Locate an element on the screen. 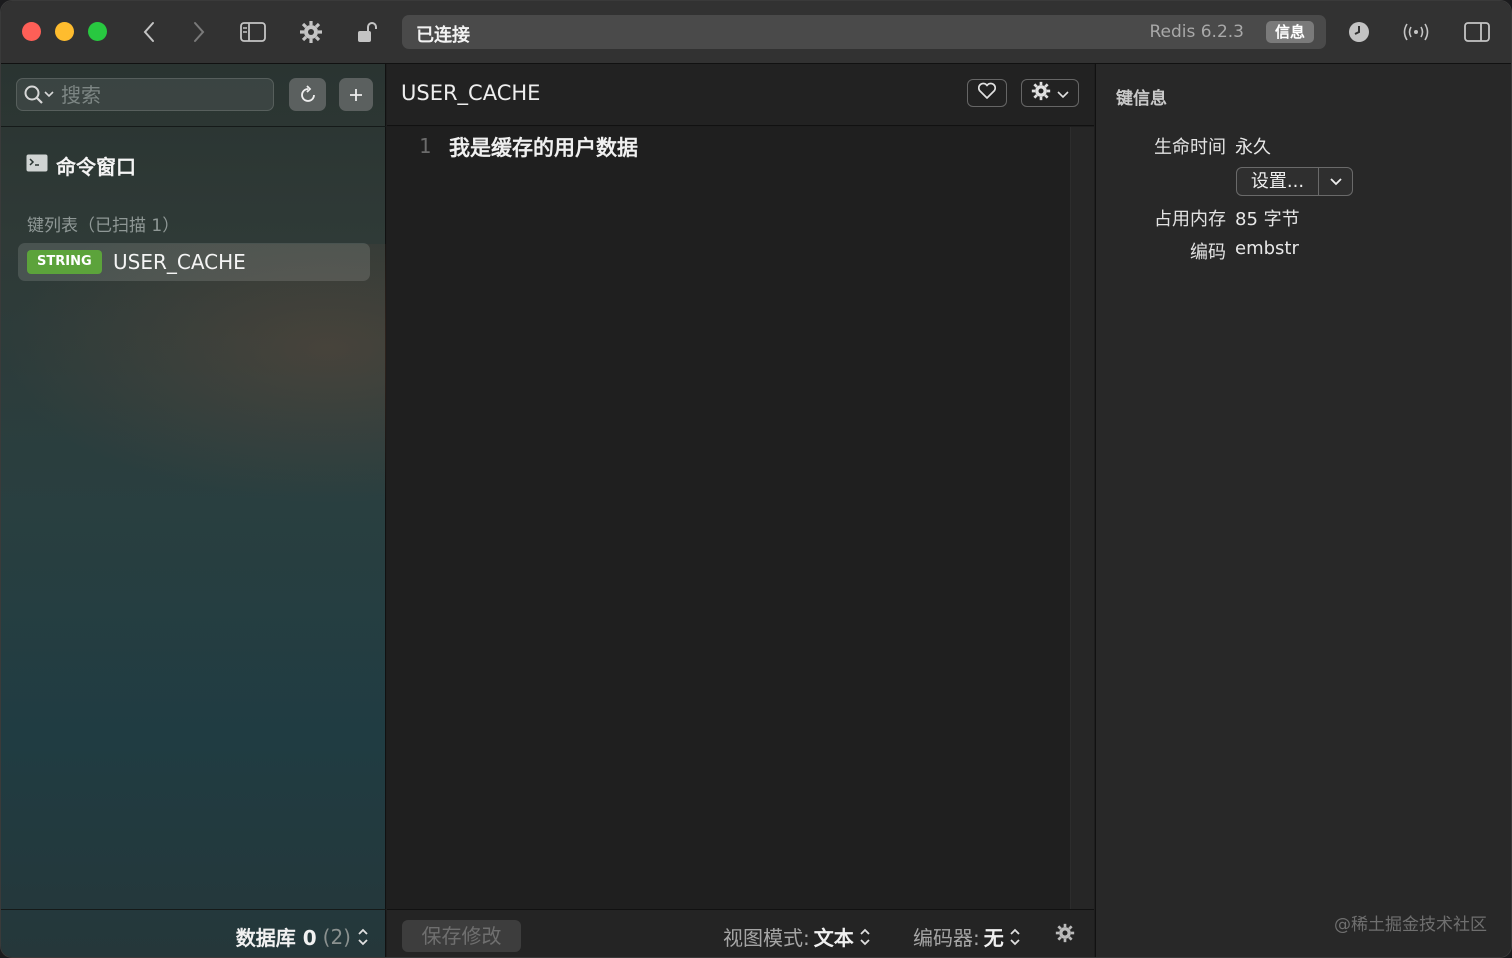 Image resolution: width=1512 pixels, height=958 pixels. redis-version: Redis 6.2.3 is located at coordinates (1196, 32).